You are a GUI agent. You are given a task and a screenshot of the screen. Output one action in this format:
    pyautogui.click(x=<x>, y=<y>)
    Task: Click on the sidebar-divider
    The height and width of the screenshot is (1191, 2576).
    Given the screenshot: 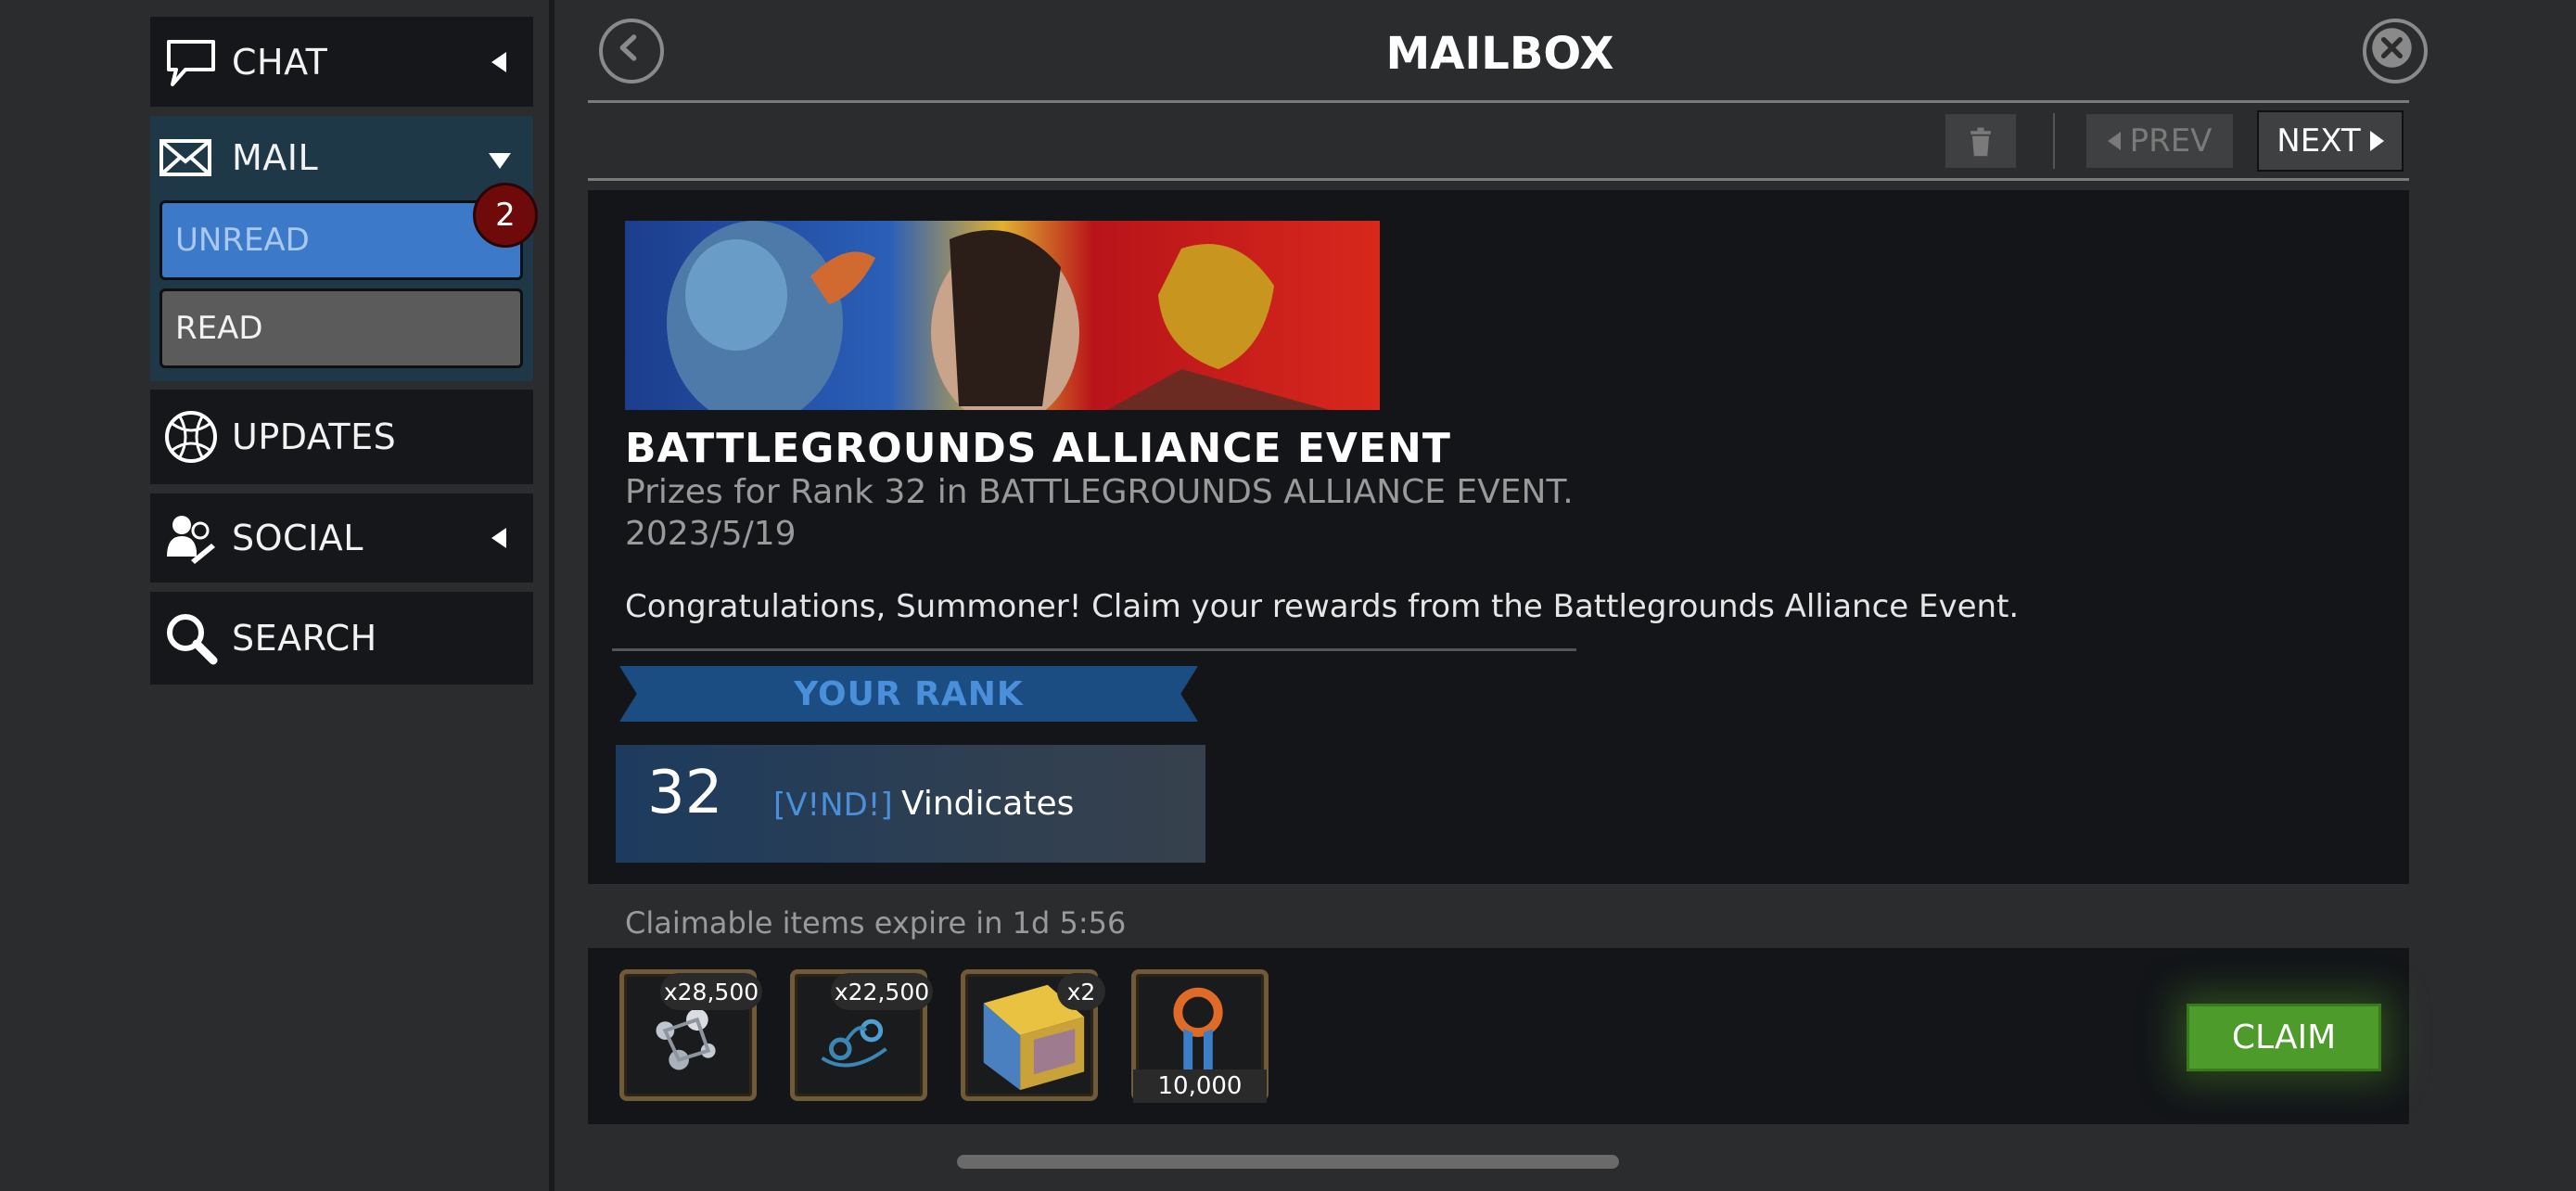 What is the action you would take?
    pyautogui.click(x=552, y=595)
    